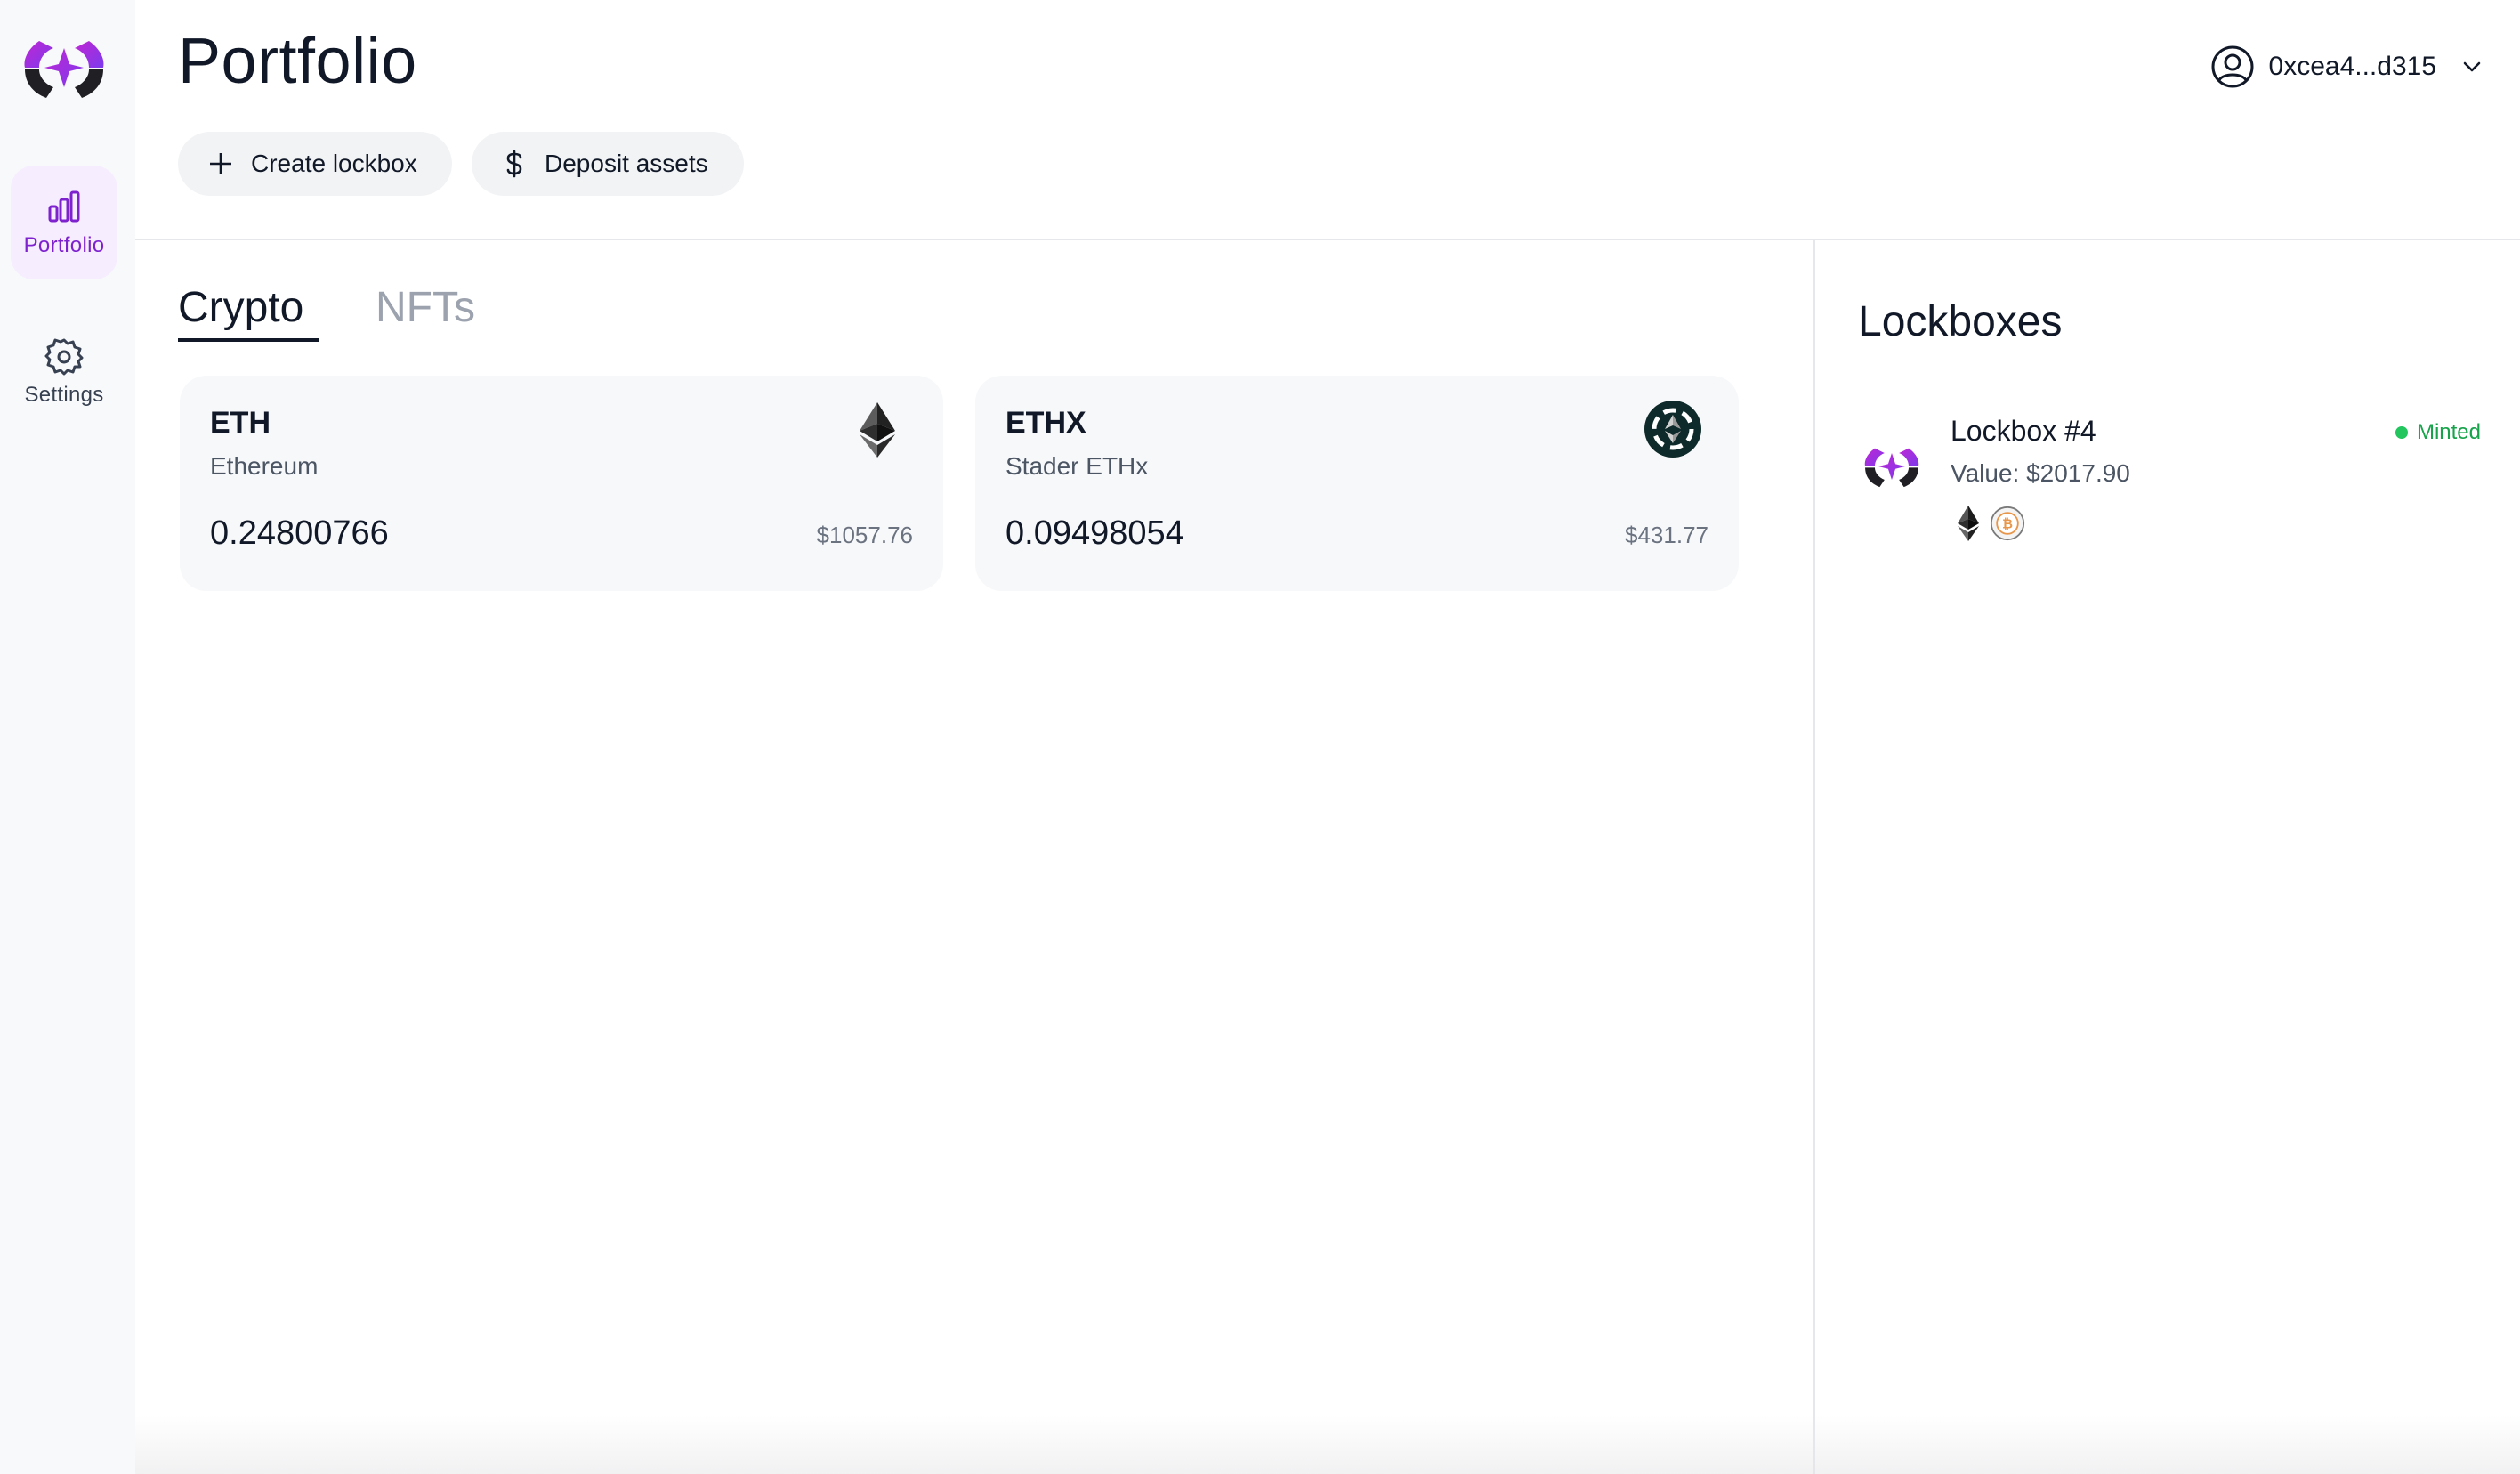  What do you see at coordinates (1077, 466) in the screenshot?
I see `asset-name: Stader ETHx` at bounding box center [1077, 466].